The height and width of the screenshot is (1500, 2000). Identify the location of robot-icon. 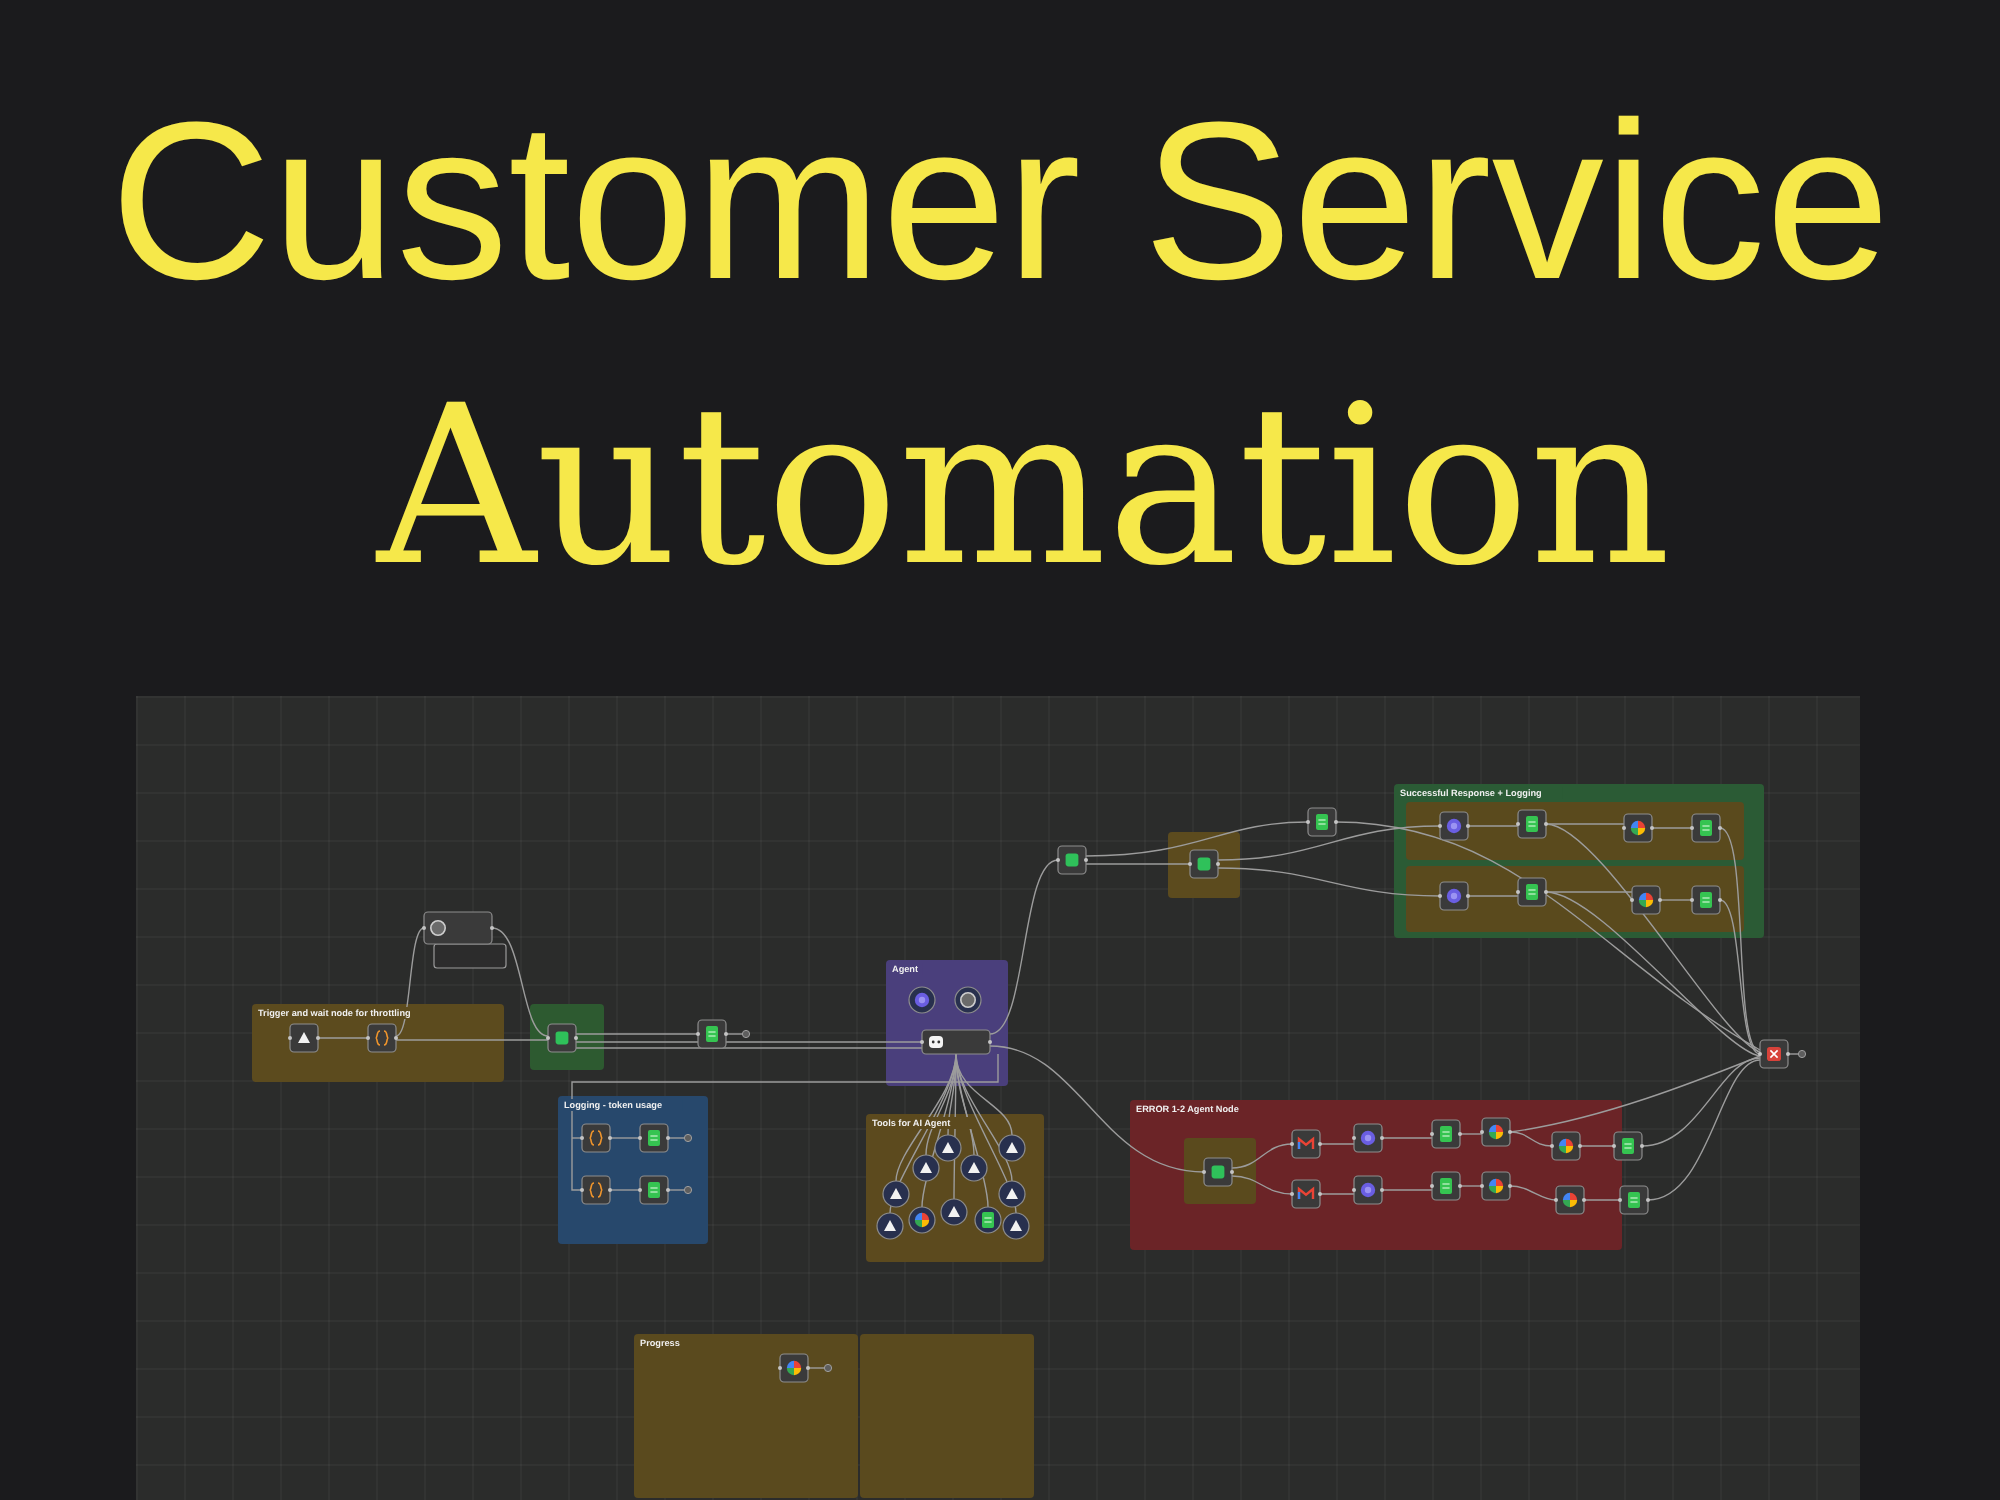
(936, 1042).